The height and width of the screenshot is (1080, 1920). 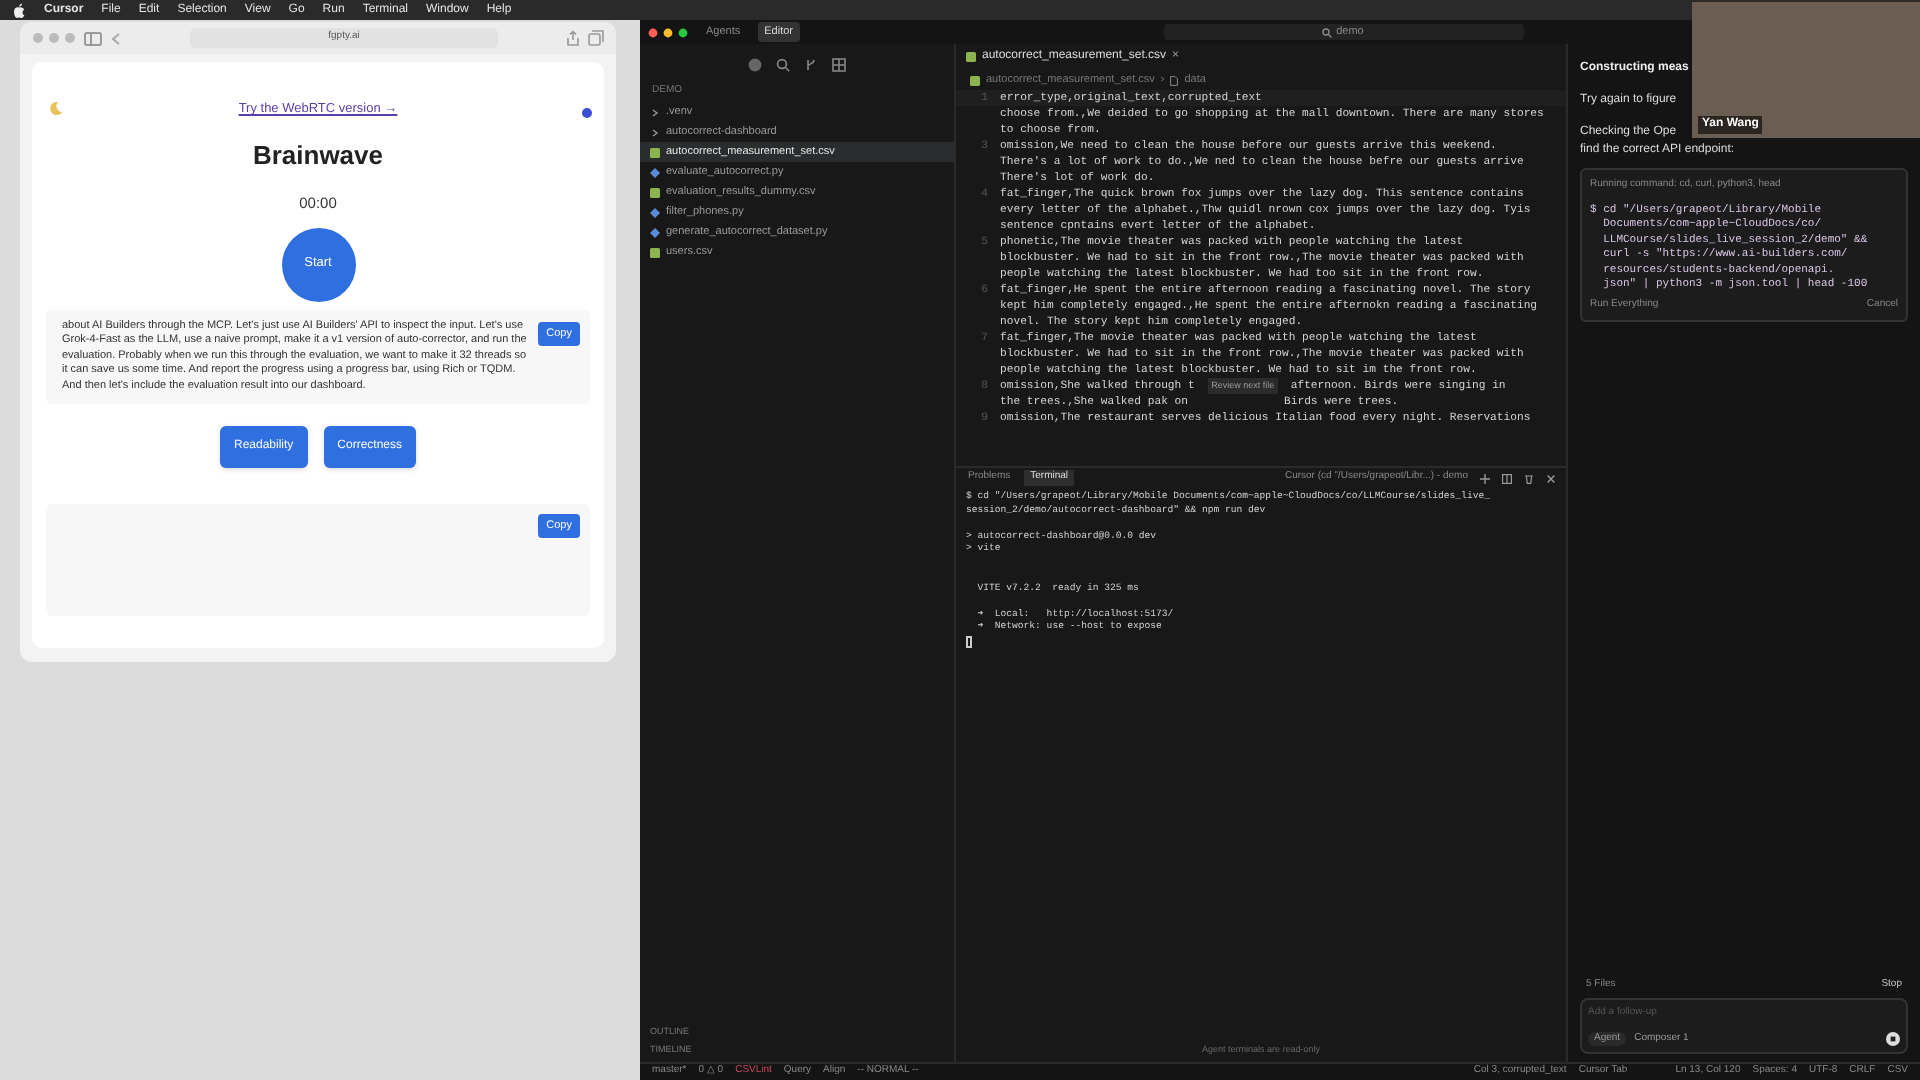 What do you see at coordinates (318, 155) in the screenshot?
I see `app-title: Brainwave` at bounding box center [318, 155].